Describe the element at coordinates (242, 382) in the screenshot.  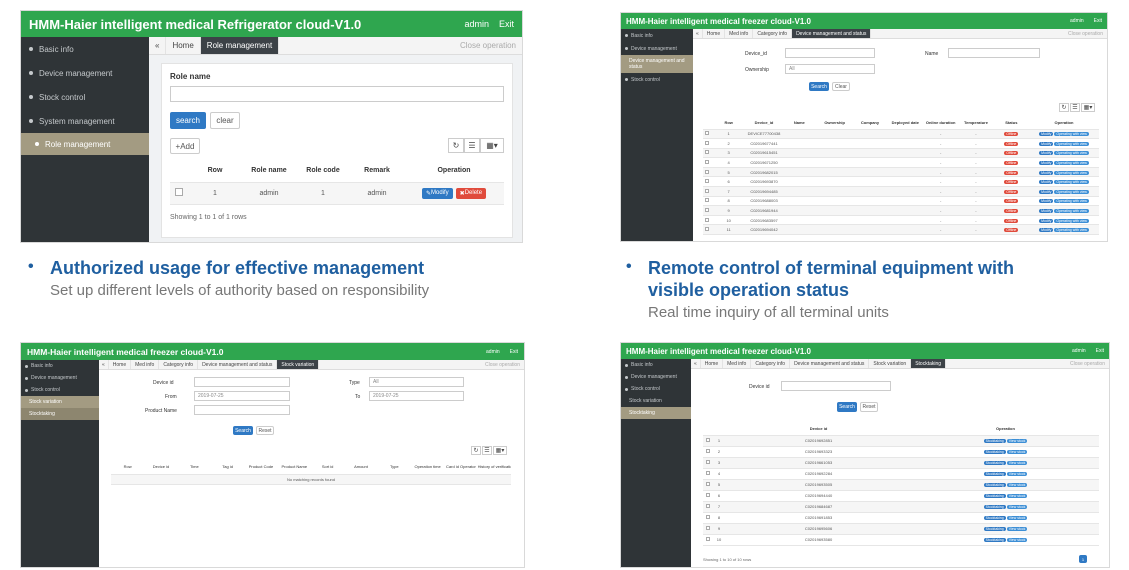
I see `device-id-input` at that location.